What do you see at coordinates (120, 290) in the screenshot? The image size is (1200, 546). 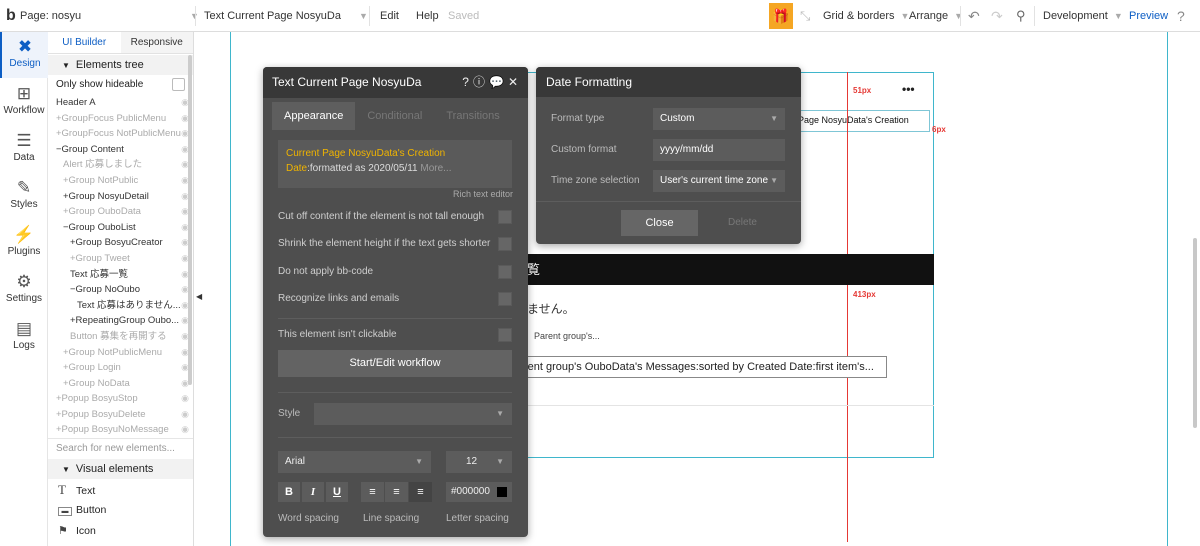 I see `tree-item: −Group NoOubo ◉` at bounding box center [120, 290].